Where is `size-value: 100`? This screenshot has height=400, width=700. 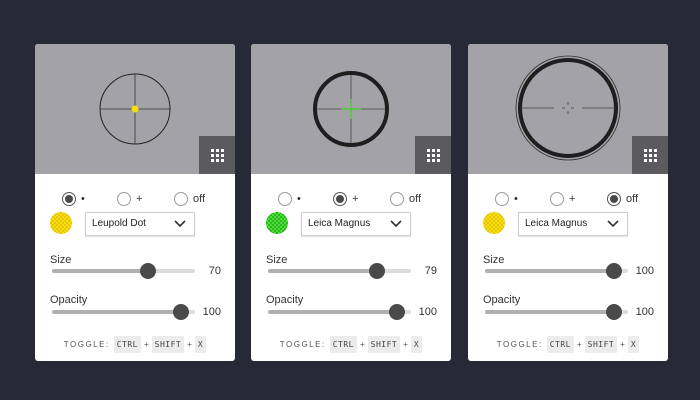
size-value: 100 is located at coordinates (644, 271).